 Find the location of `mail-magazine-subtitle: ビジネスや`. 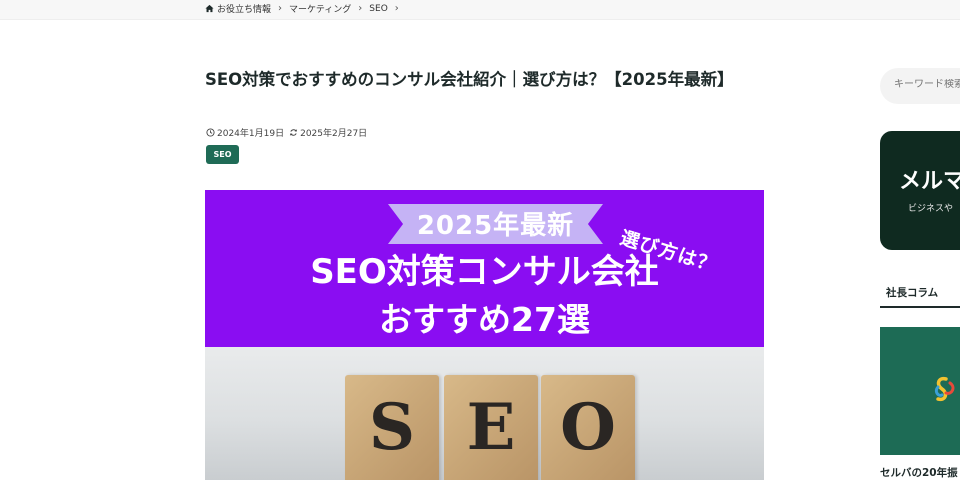

mail-magazine-subtitle: ビジネスや is located at coordinates (931, 209).